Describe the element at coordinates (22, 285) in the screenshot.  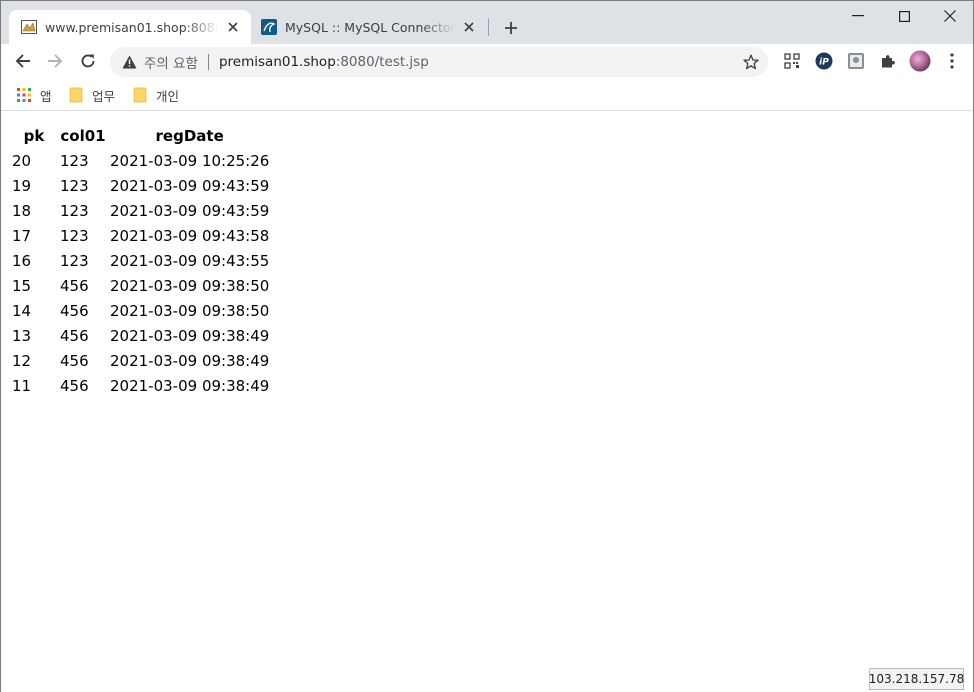
I see `cell-pk: 15` at that location.